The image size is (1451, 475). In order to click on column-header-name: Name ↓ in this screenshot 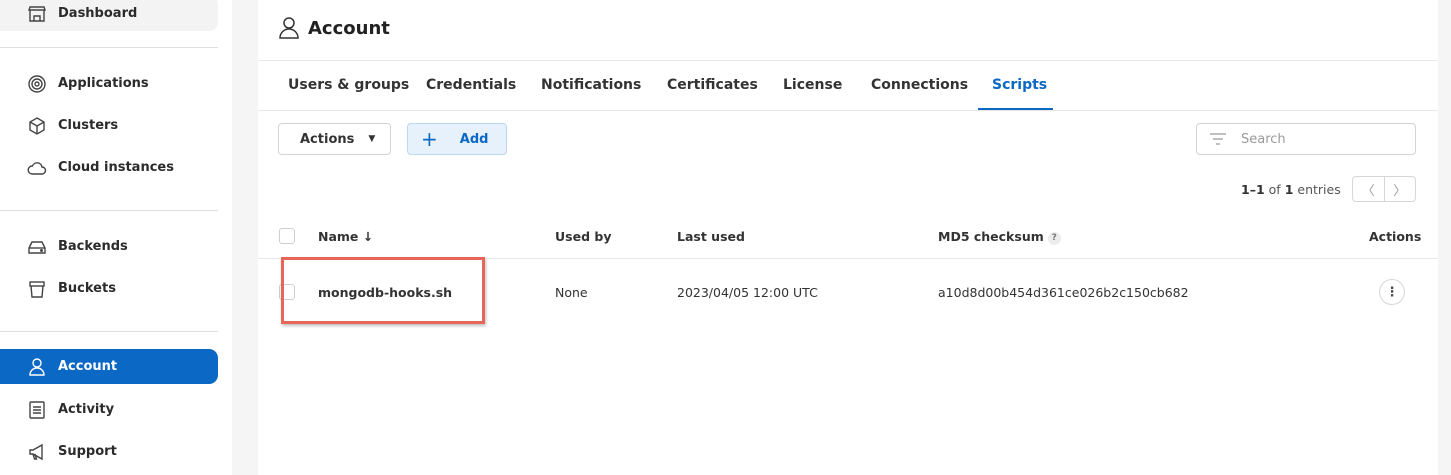, I will do `click(345, 236)`.